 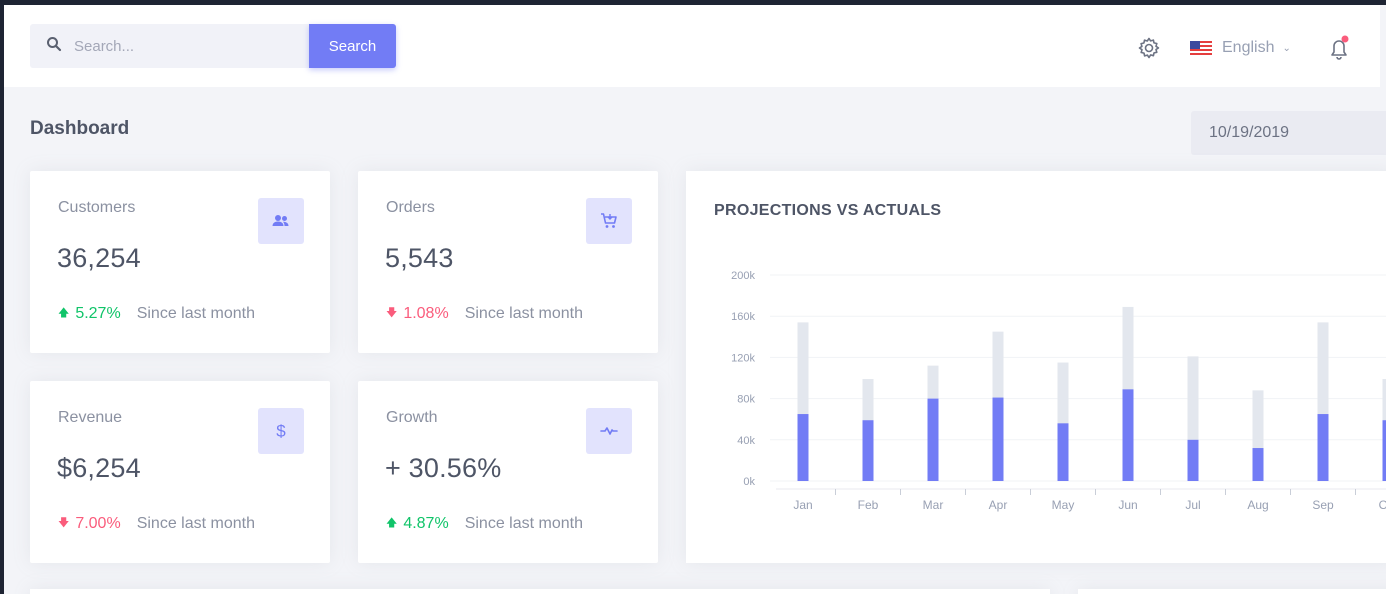 What do you see at coordinates (54, 46) in the screenshot?
I see `search-icon` at bounding box center [54, 46].